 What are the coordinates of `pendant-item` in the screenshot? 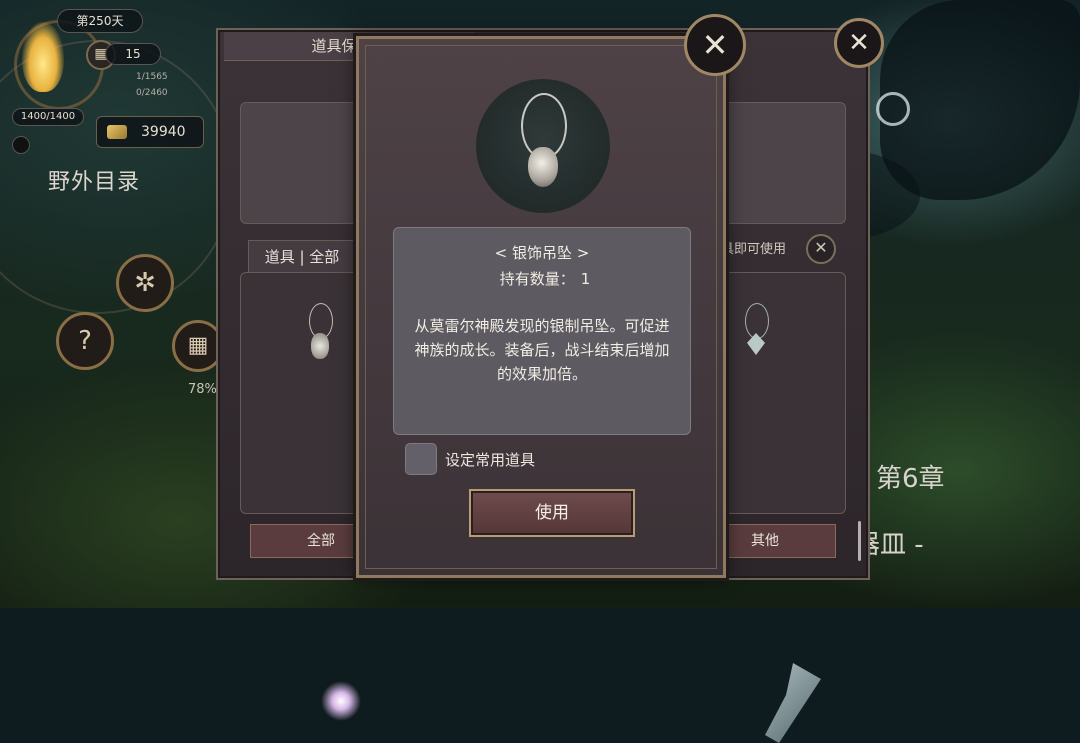 It's located at (756, 334).